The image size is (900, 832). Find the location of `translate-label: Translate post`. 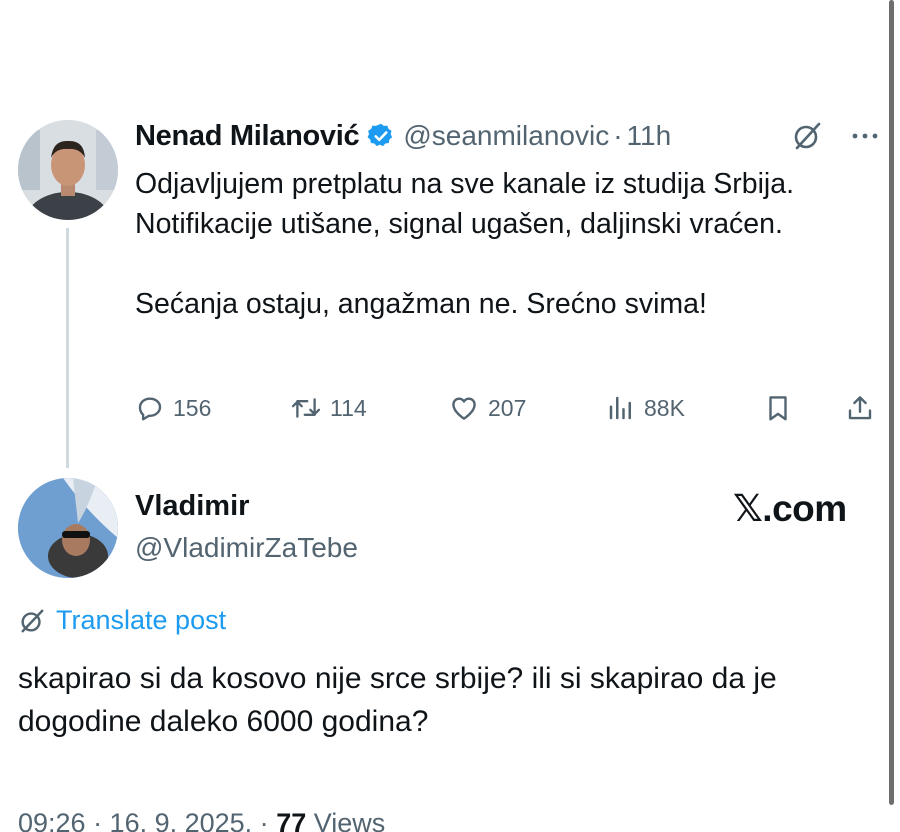

translate-label: Translate post is located at coordinates (141, 620).